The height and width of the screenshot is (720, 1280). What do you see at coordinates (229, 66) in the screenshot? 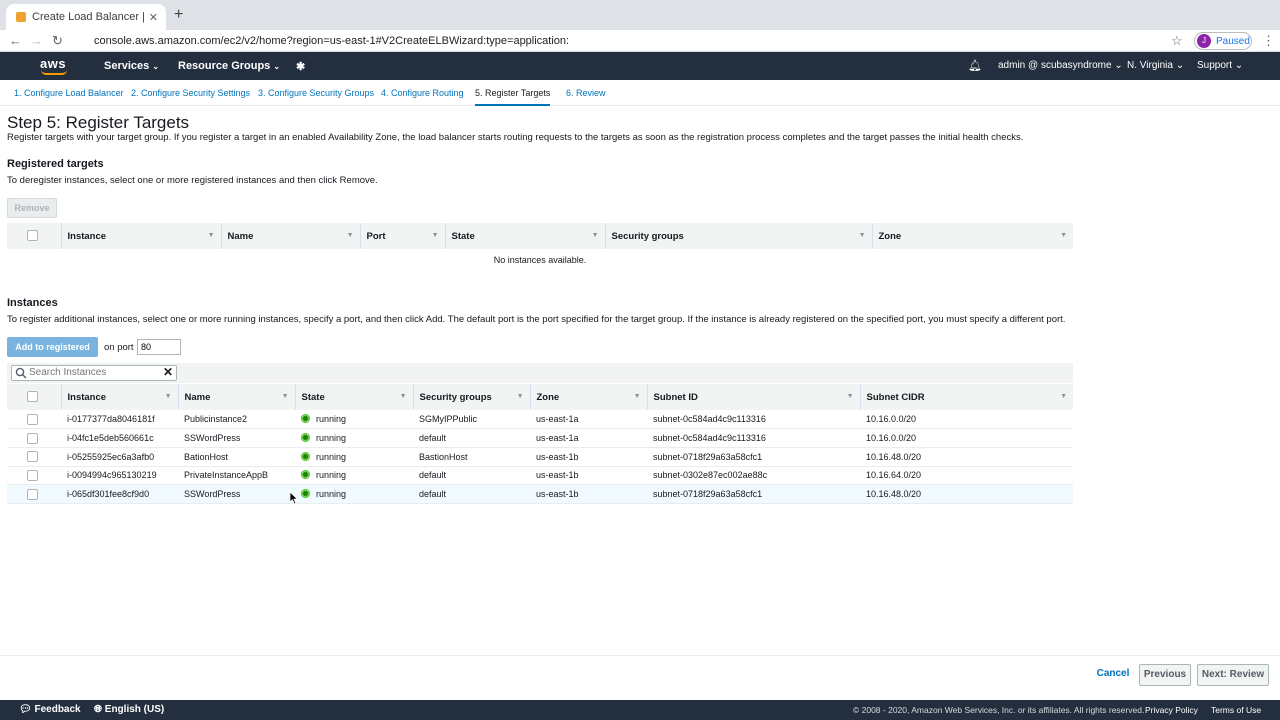
I see `resource-groups-menu: Resource Groups ⌄` at bounding box center [229, 66].